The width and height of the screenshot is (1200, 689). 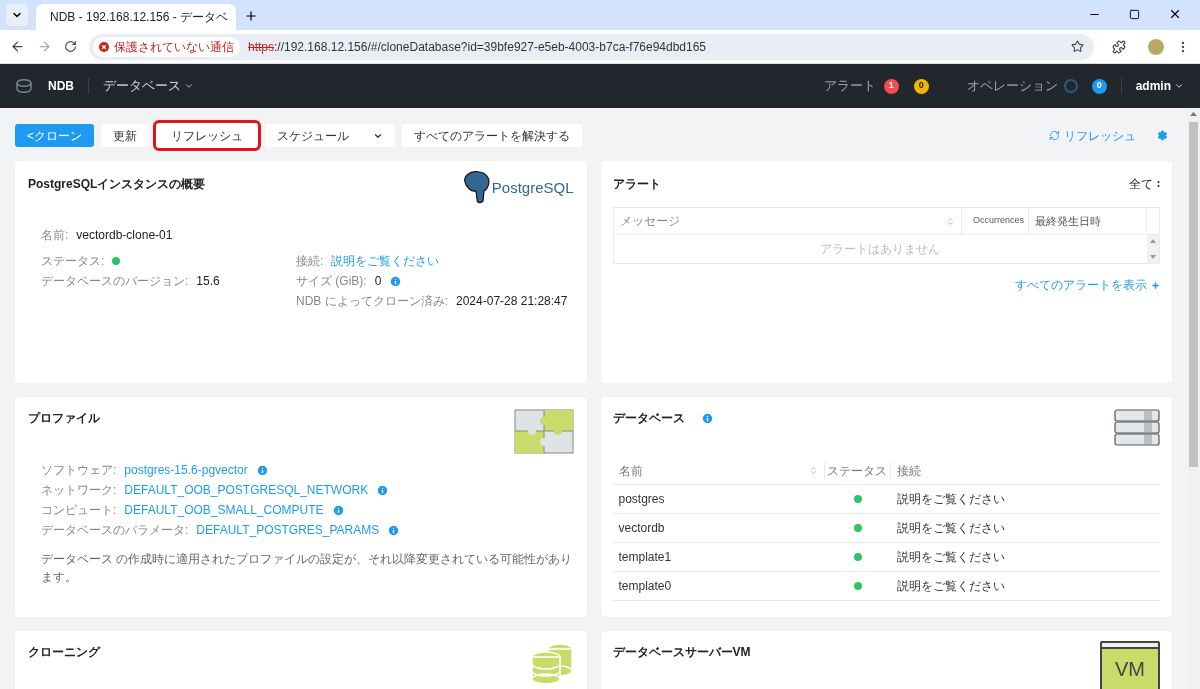 I want to click on toolbar-button: リフレッシュ, so click(x=207, y=135).